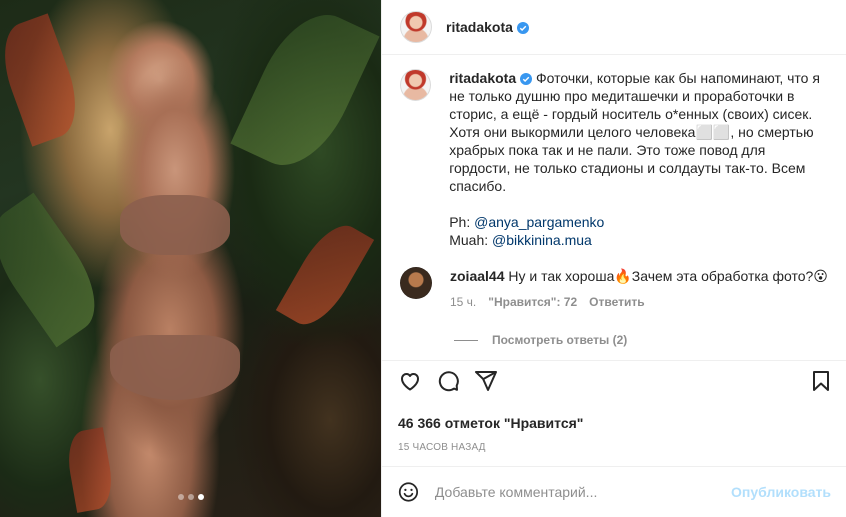  I want to click on comment-input, so click(583, 492).